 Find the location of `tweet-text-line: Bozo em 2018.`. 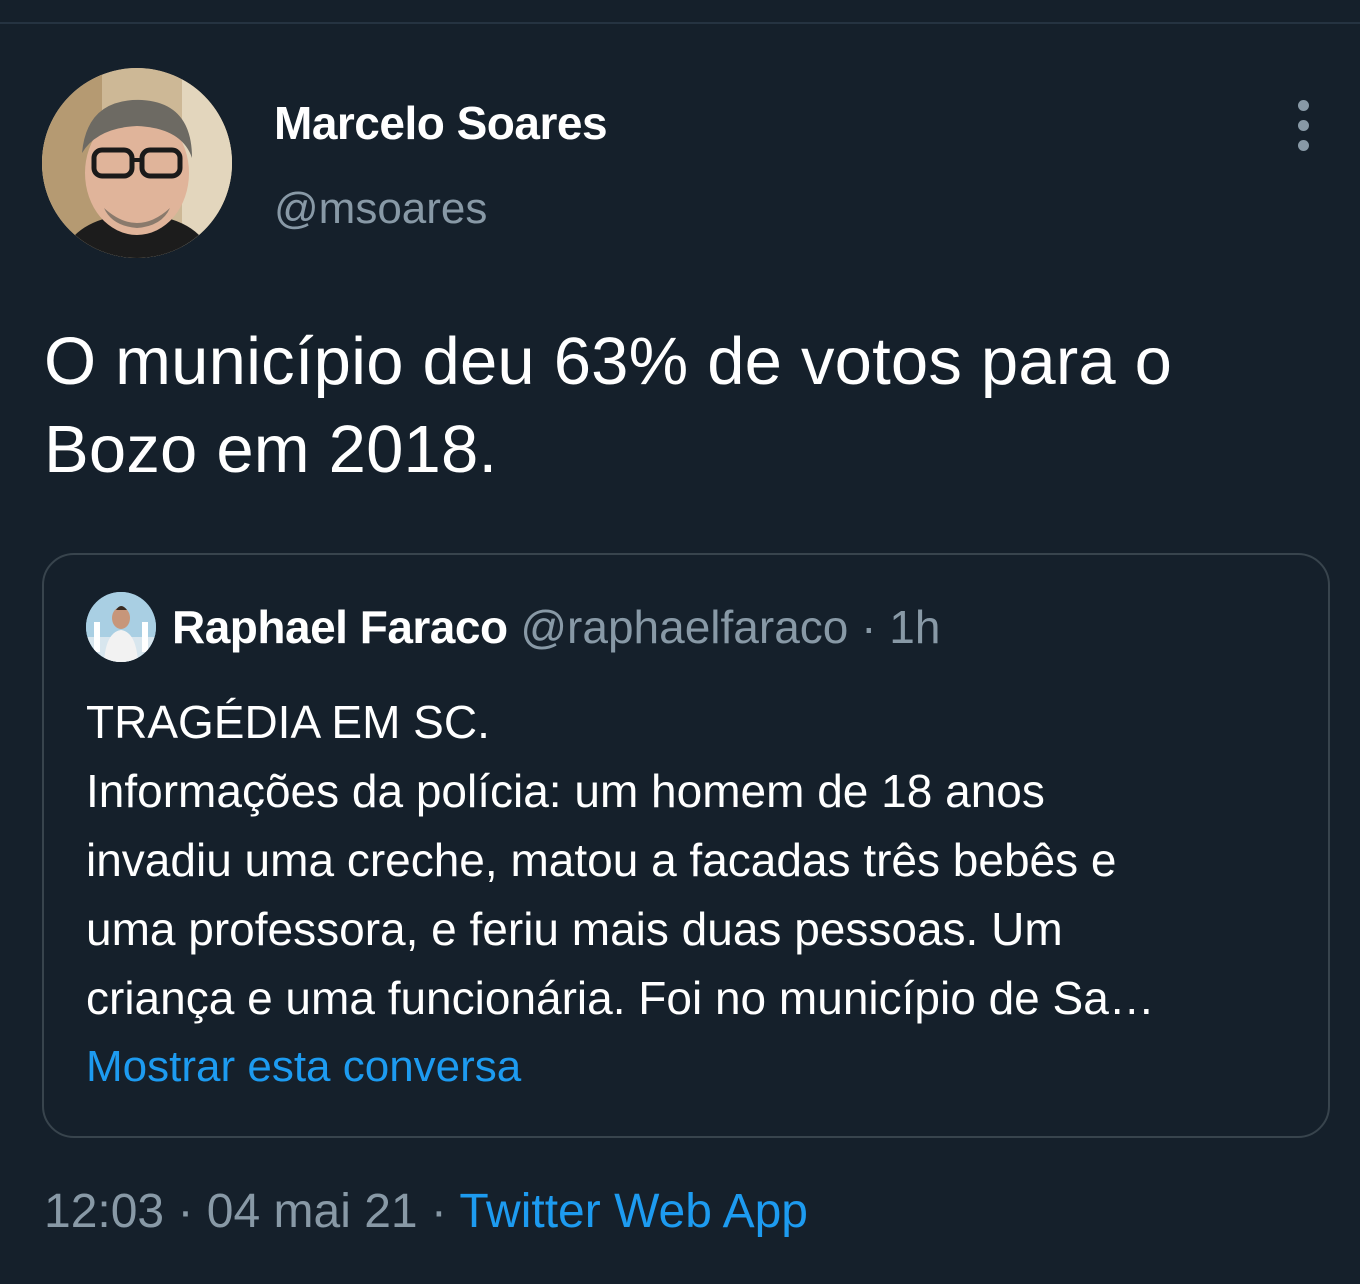

tweet-text-line: Bozo em 2018. is located at coordinates (271, 449).